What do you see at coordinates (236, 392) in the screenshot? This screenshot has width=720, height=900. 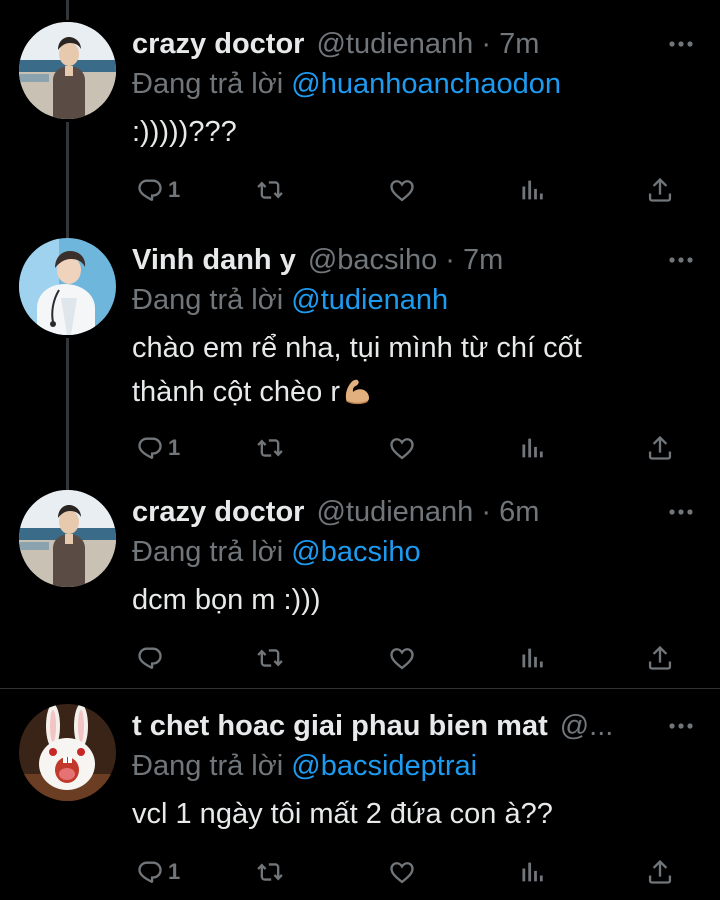 I see `tweet-text-line2: thành cột chèo r` at bounding box center [236, 392].